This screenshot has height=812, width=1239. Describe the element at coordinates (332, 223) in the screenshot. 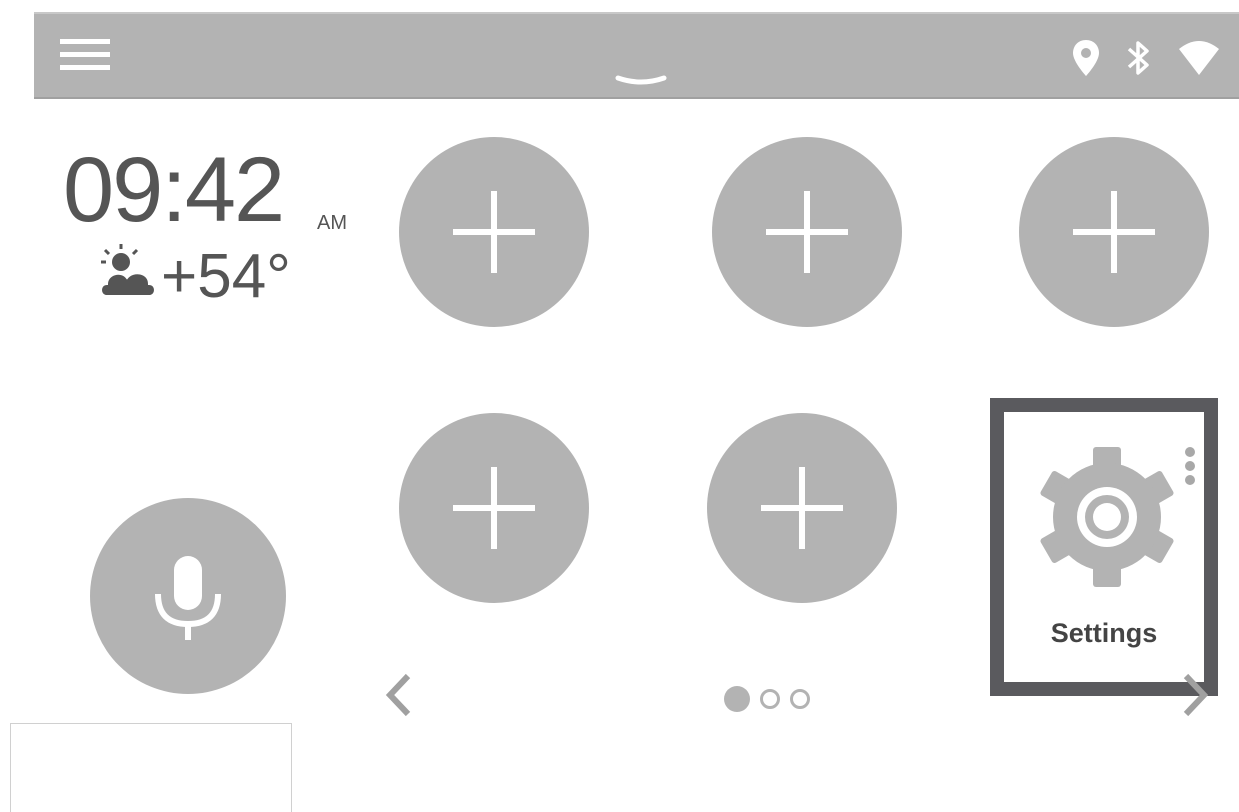

I see `clock-period: AM` at that location.